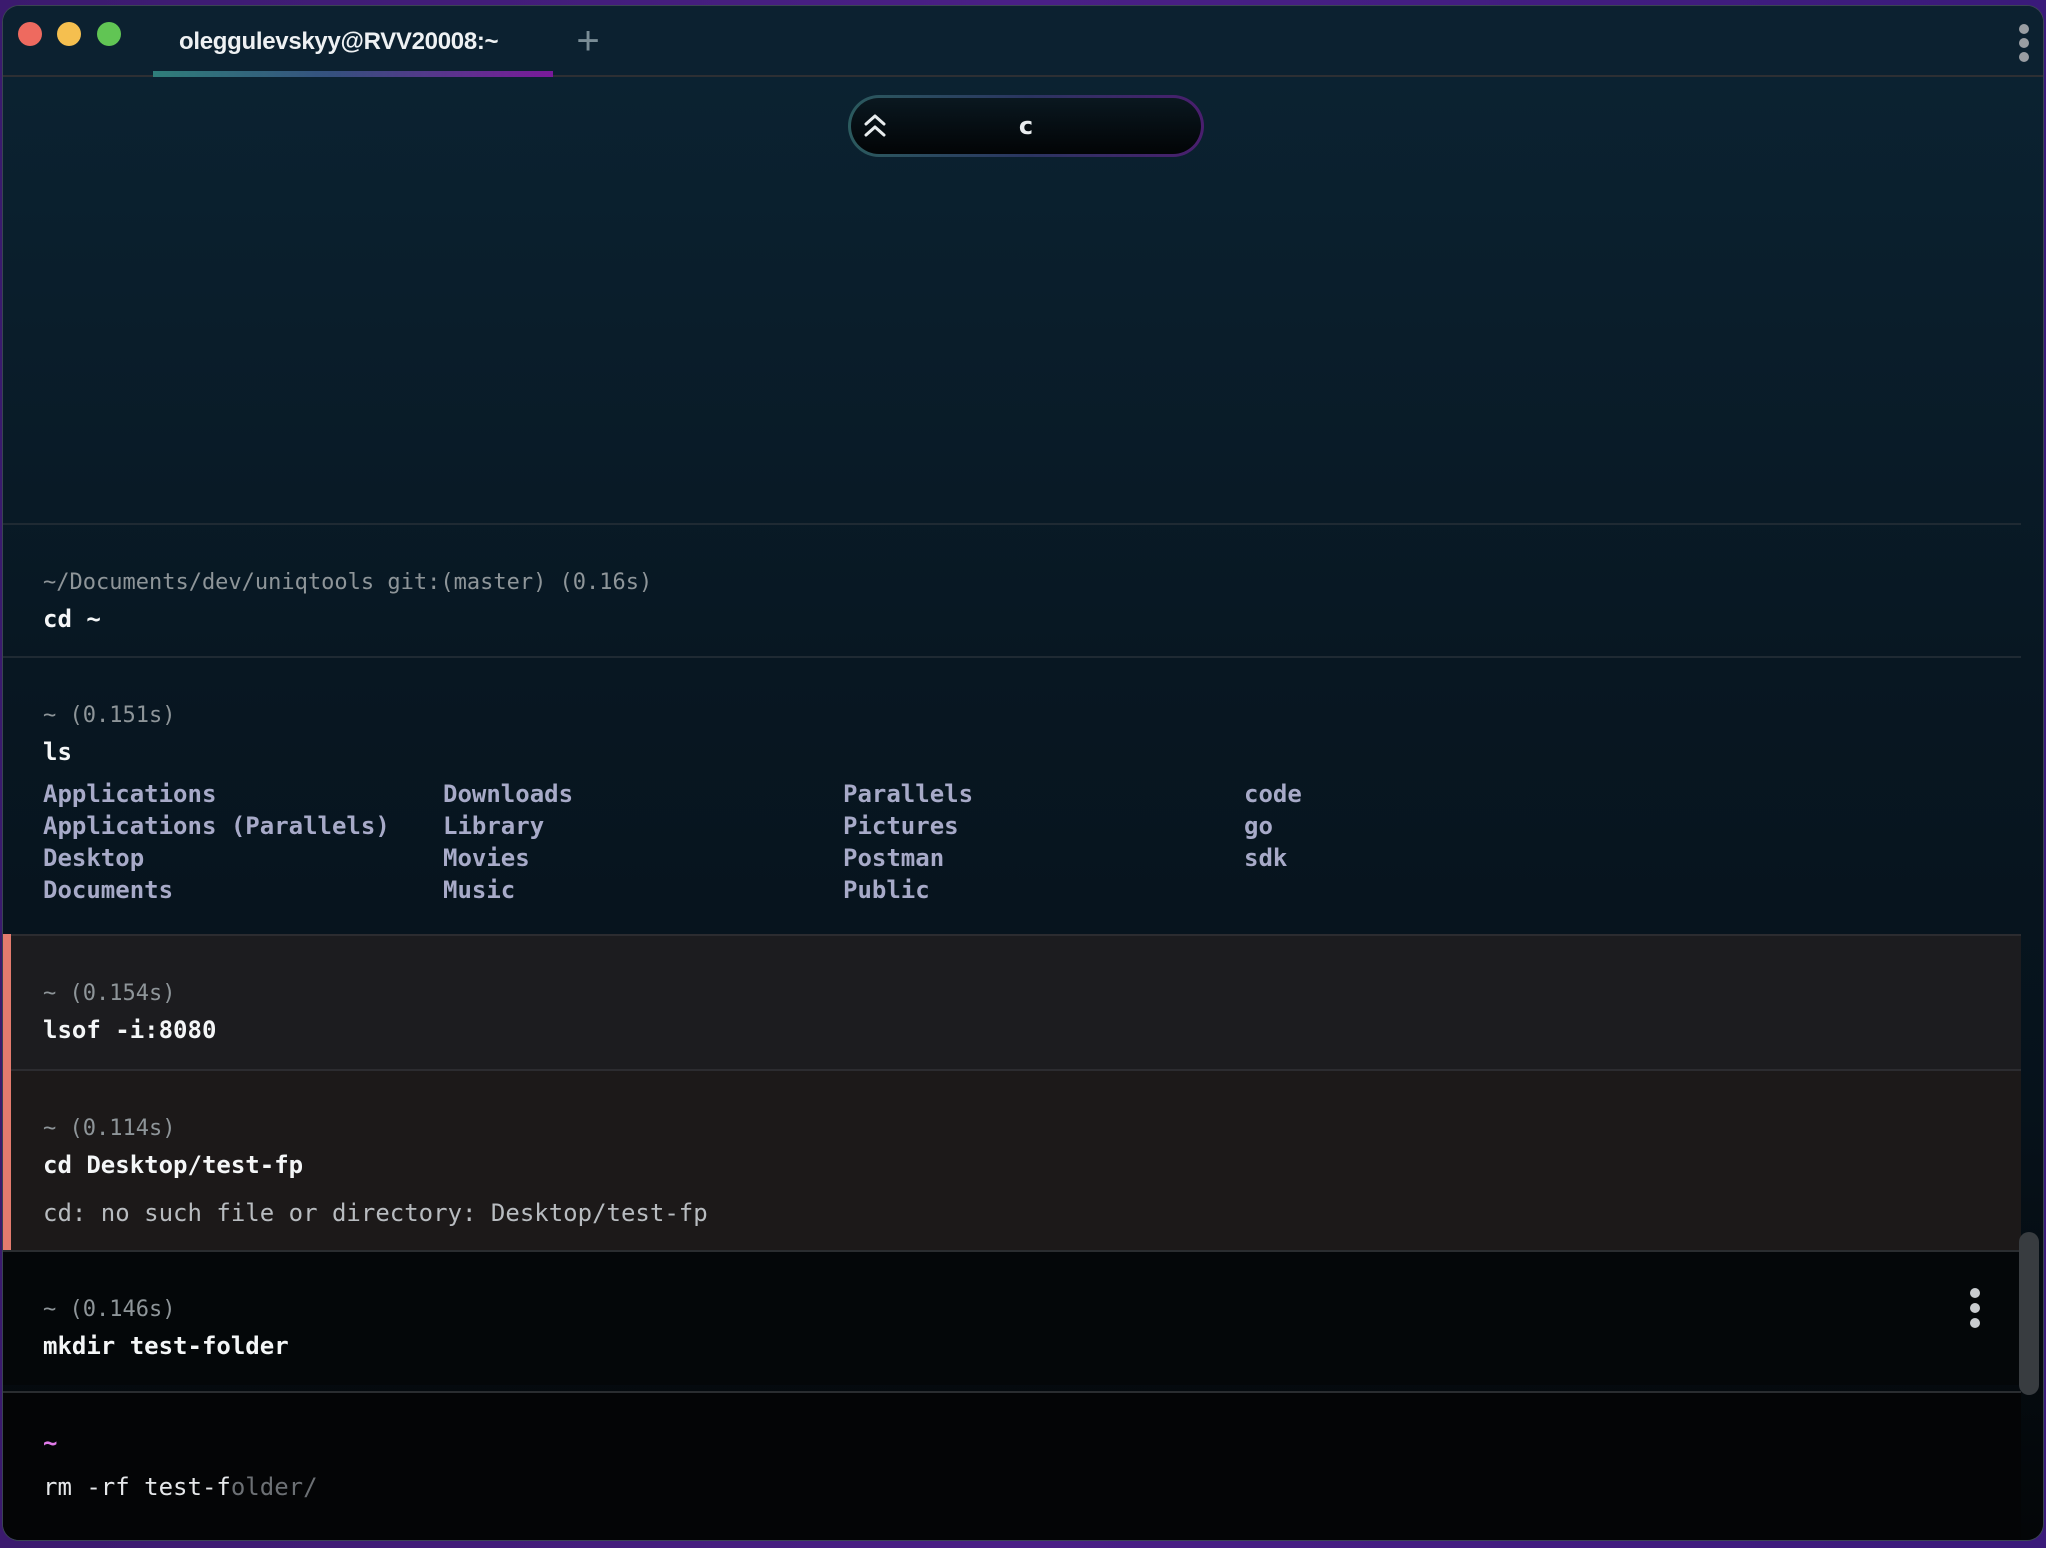  I want to click on ls-item: Public, so click(886, 890).